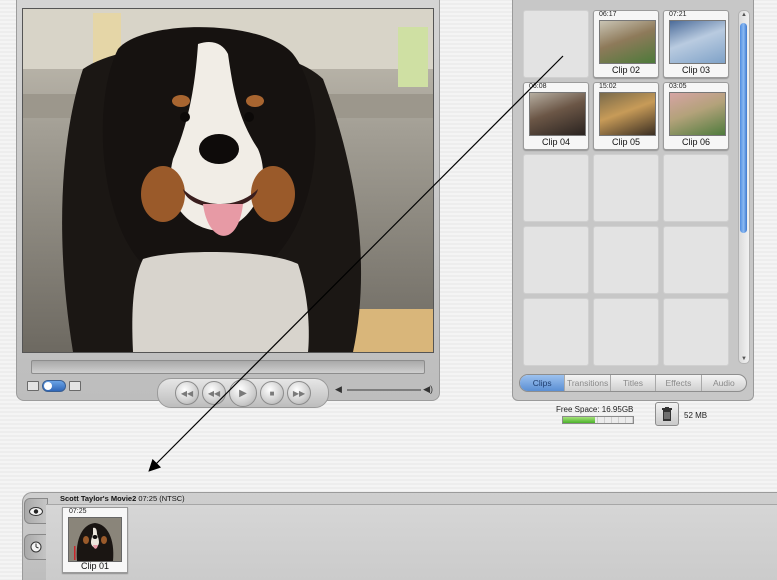 The image size is (777, 580). I want to click on camera-edit-mode-switch, so click(54, 386).